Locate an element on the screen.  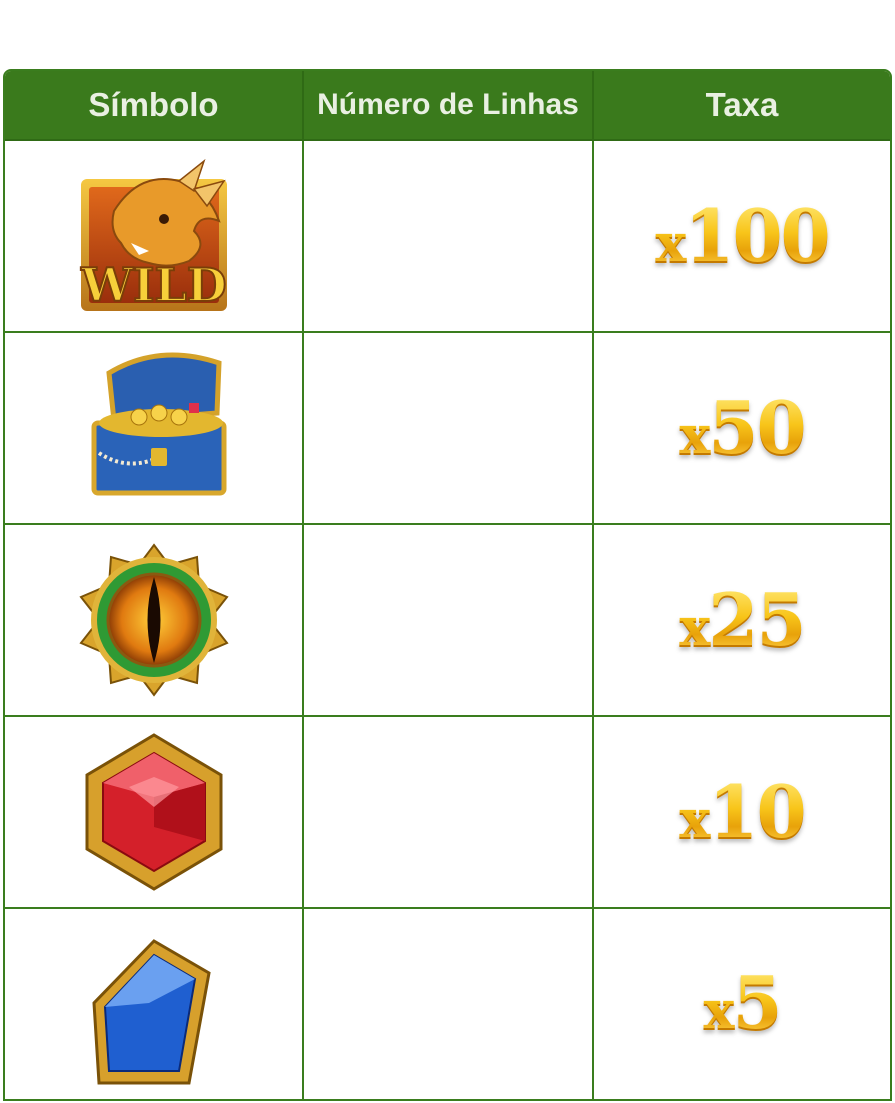
multiplier-value: x100 is located at coordinates (742, 235).